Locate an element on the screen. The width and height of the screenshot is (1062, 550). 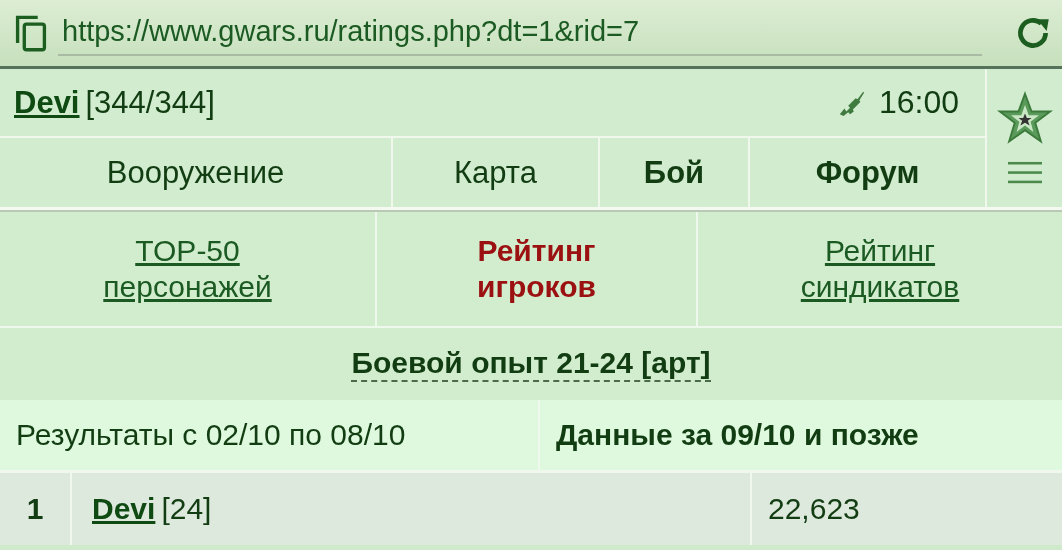
nav-link: Вооружение is located at coordinates (195, 172).